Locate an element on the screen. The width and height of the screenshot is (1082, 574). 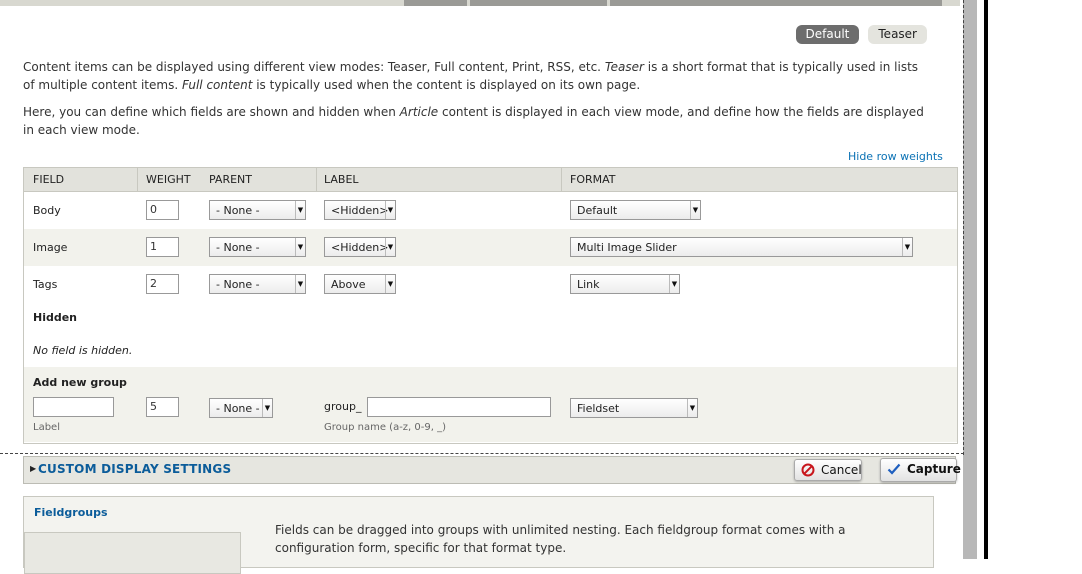
group-name-caption: Group name (a-z, 0-9, _) is located at coordinates (385, 427).